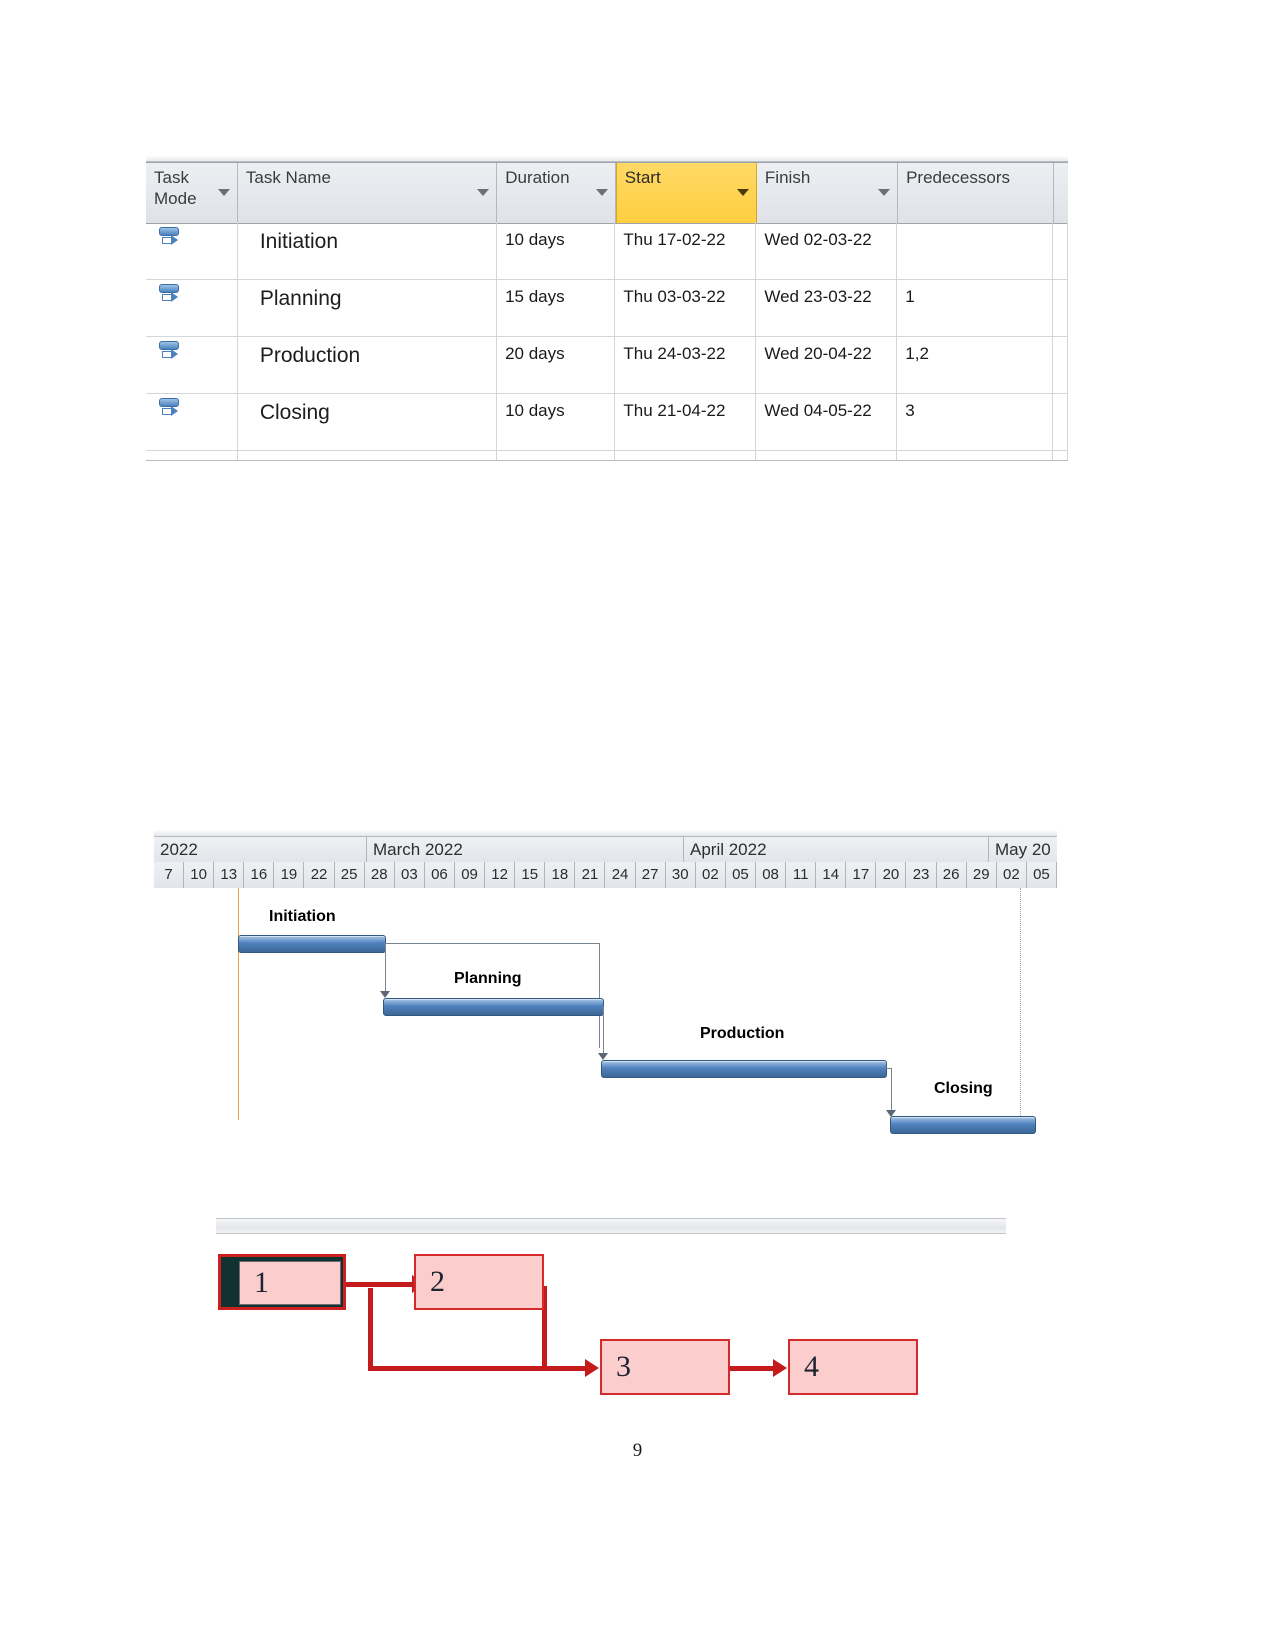 The image size is (1275, 1651). What do you see at coordinates (556, 307) in the screenshot?
I see `cell-duration: 15 days` at bounding box center [556, 307].